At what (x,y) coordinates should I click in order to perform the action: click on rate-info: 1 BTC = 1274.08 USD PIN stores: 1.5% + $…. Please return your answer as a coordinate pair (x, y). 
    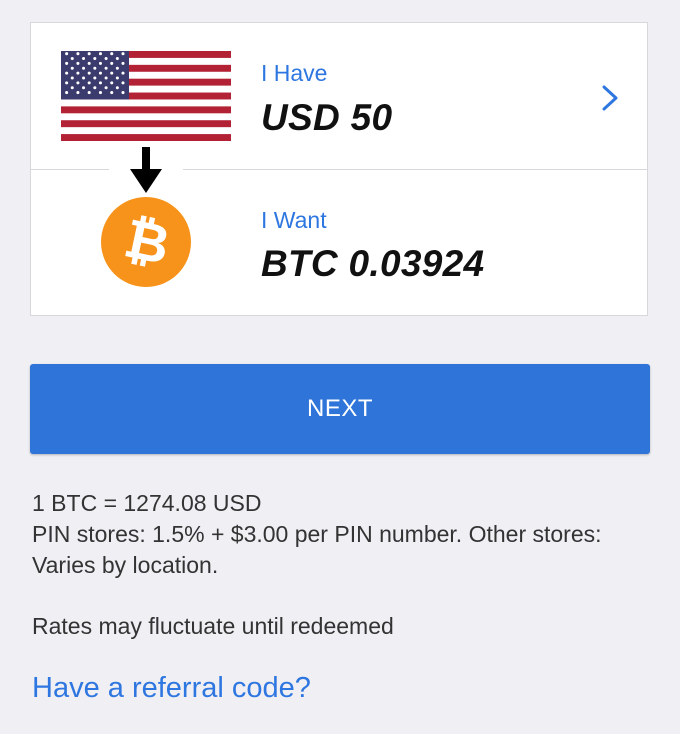
    Looking at the image, I should click on (332, 534).